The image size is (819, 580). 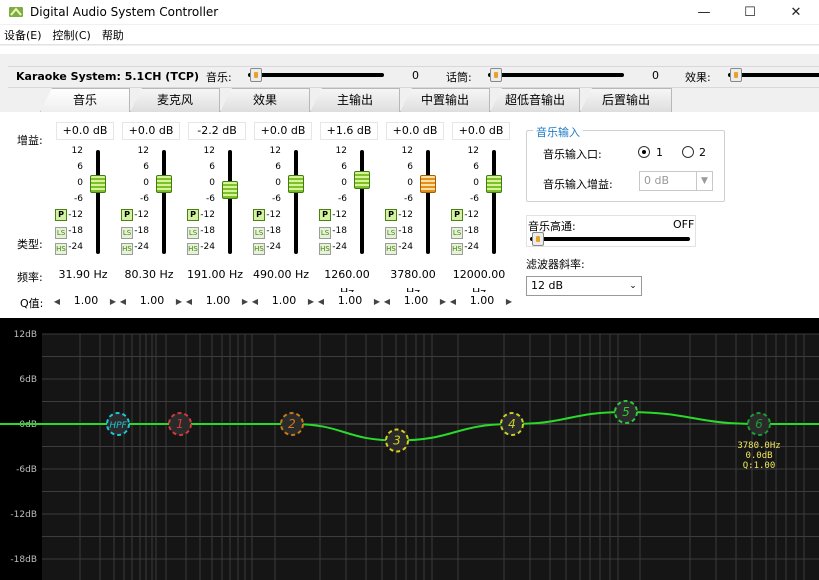 What do you see at coordinates (127, 249) in the screenshot?
I see `band-2-type-highshelf: HS` at bounding box center [127, 249].